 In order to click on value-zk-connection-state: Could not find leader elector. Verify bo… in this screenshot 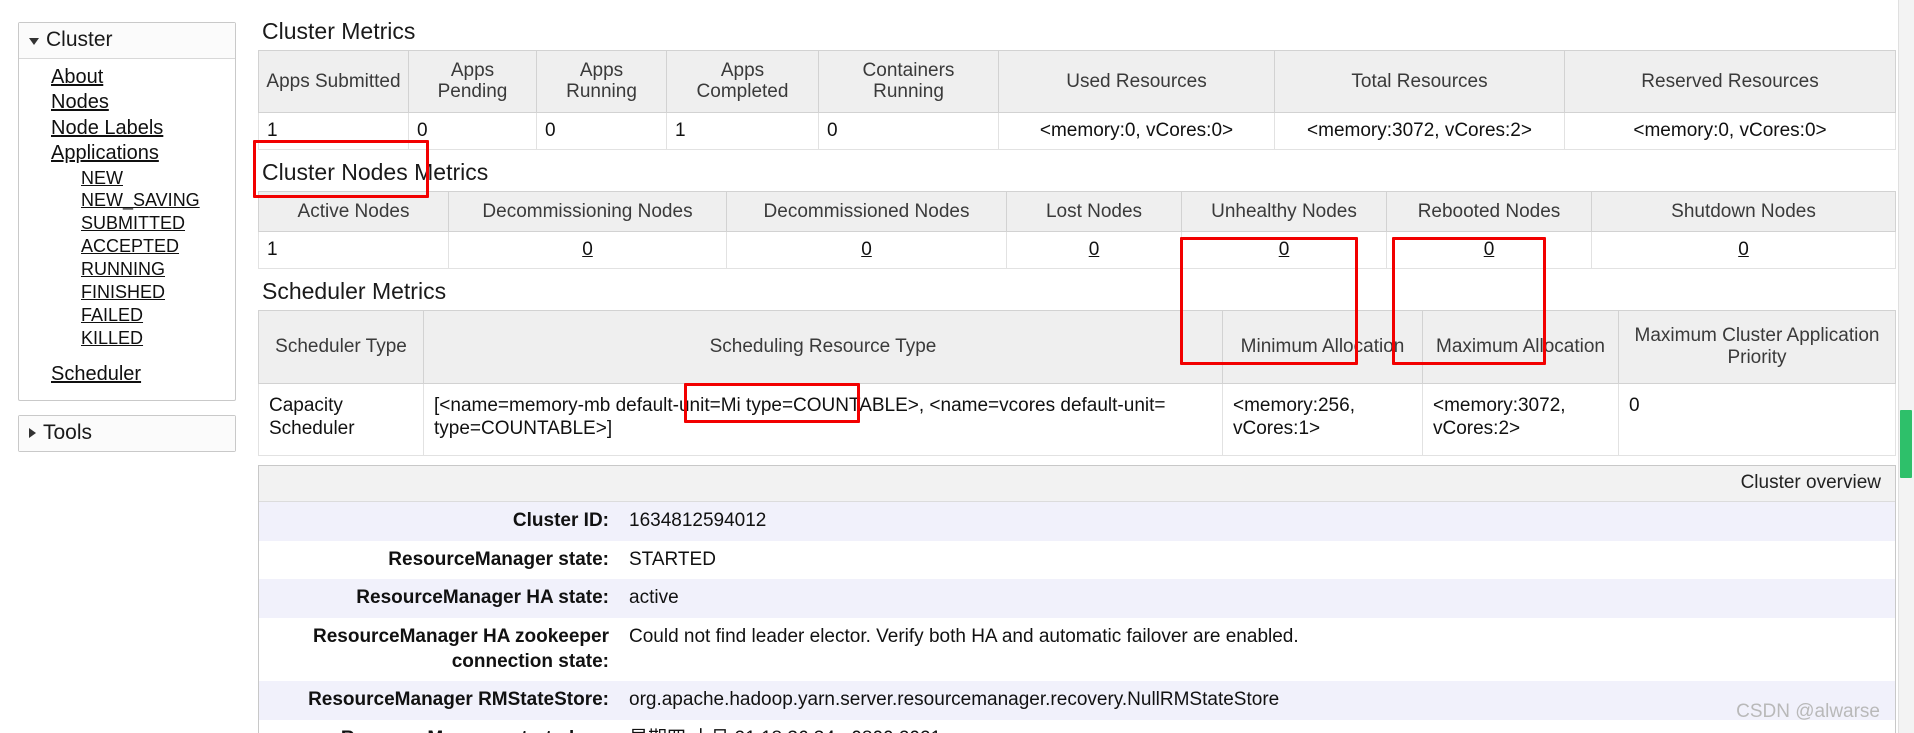, I will do `click(1257, 650)`.